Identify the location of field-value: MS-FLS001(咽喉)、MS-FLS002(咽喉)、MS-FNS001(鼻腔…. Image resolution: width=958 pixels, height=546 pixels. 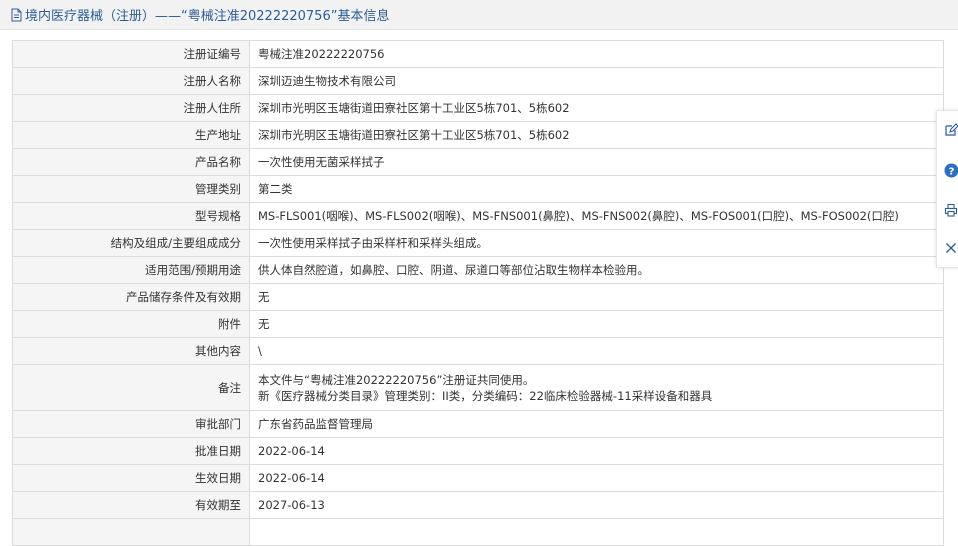
(597, 216).